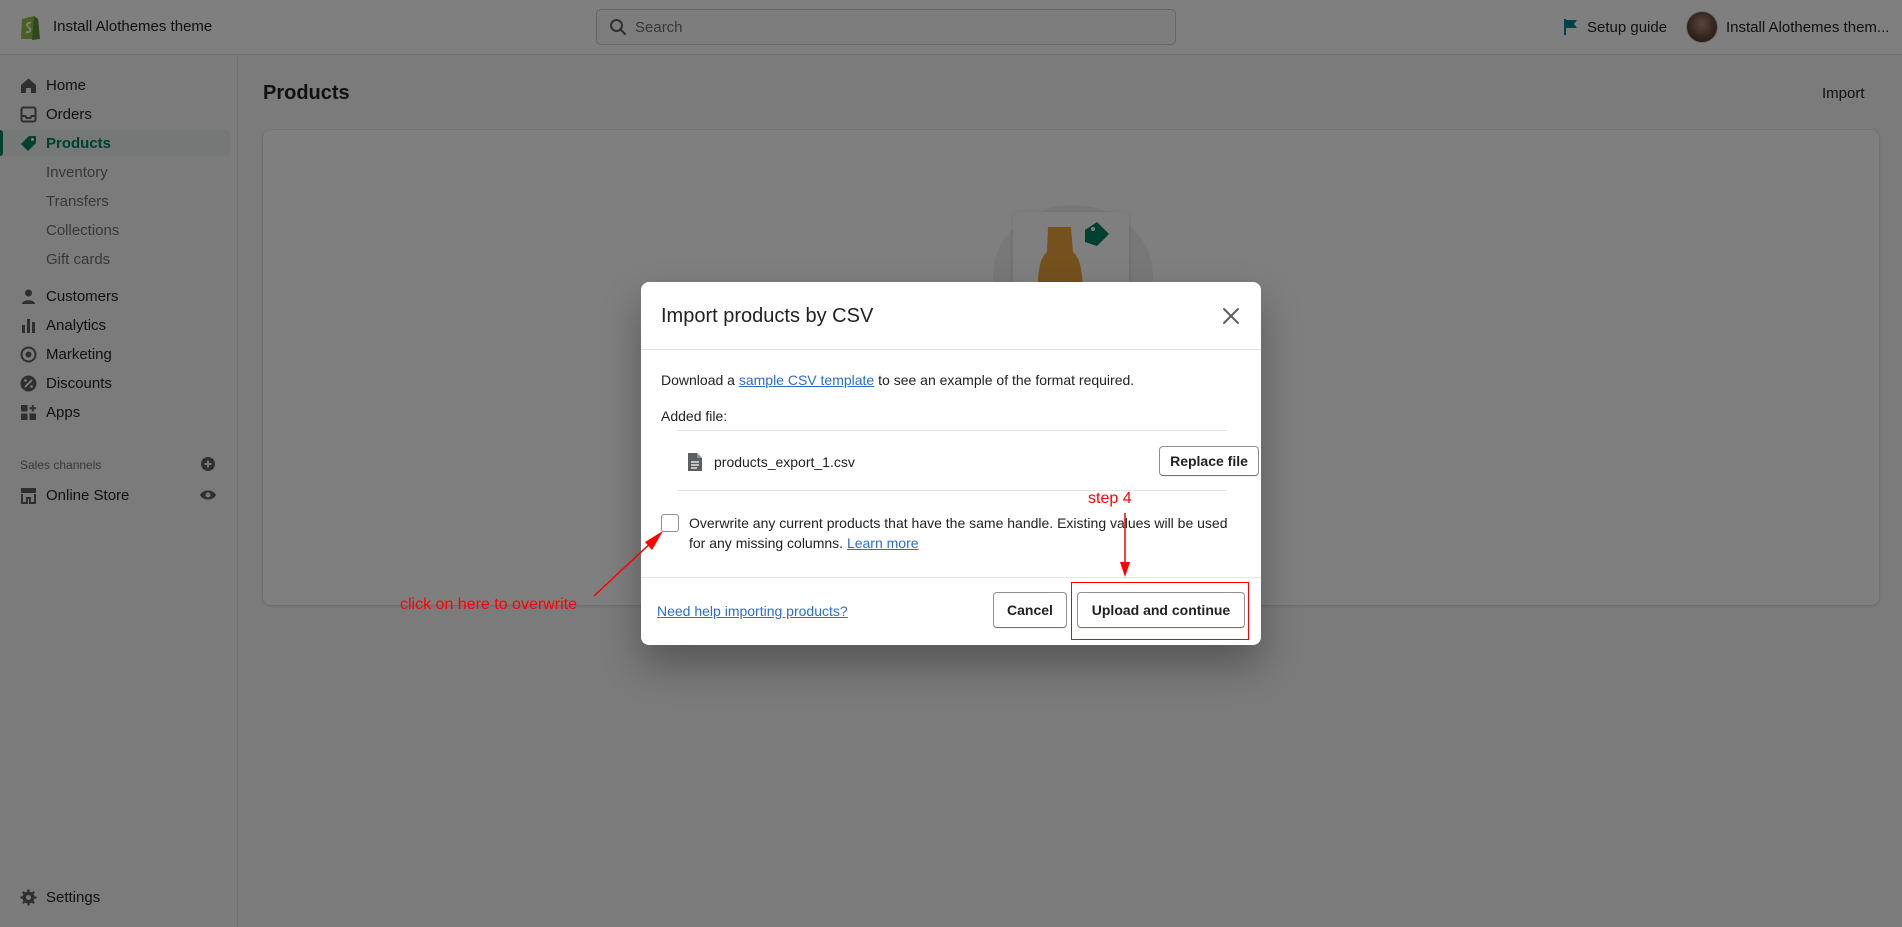 The width and height of the screenshot is (1902, 927). I want to click on modal-title: Import products by CSV, so click(767, 316).